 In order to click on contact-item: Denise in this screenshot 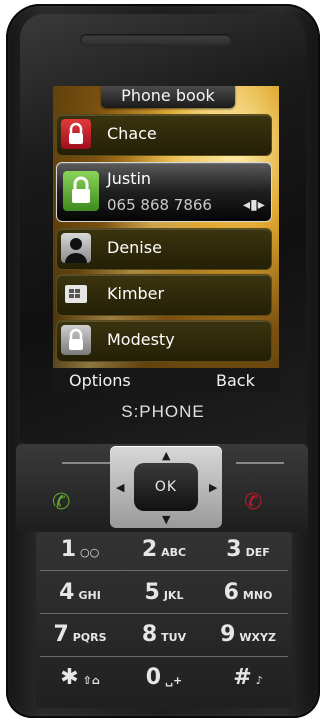, I will do `click(164, 249)`.